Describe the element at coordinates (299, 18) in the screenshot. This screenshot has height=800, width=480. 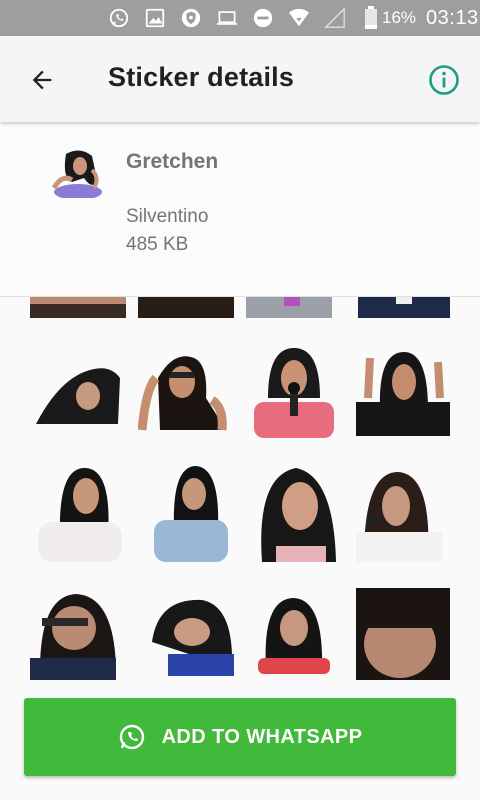
I see `wifi-icon` at that location.